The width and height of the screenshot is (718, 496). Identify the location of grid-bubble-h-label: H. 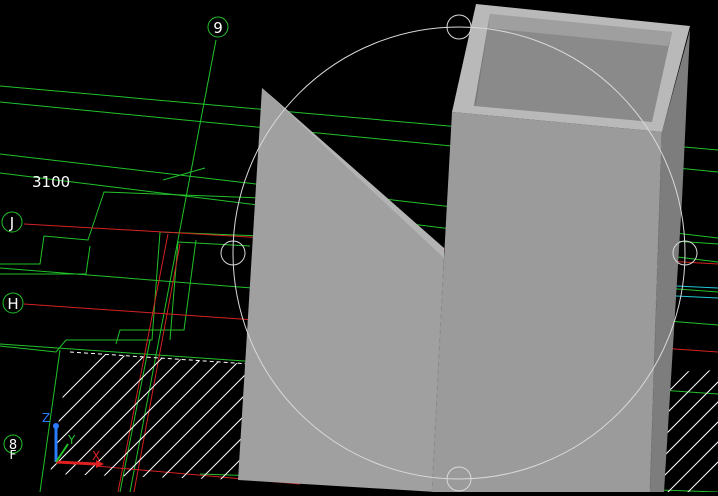
(12, 304).